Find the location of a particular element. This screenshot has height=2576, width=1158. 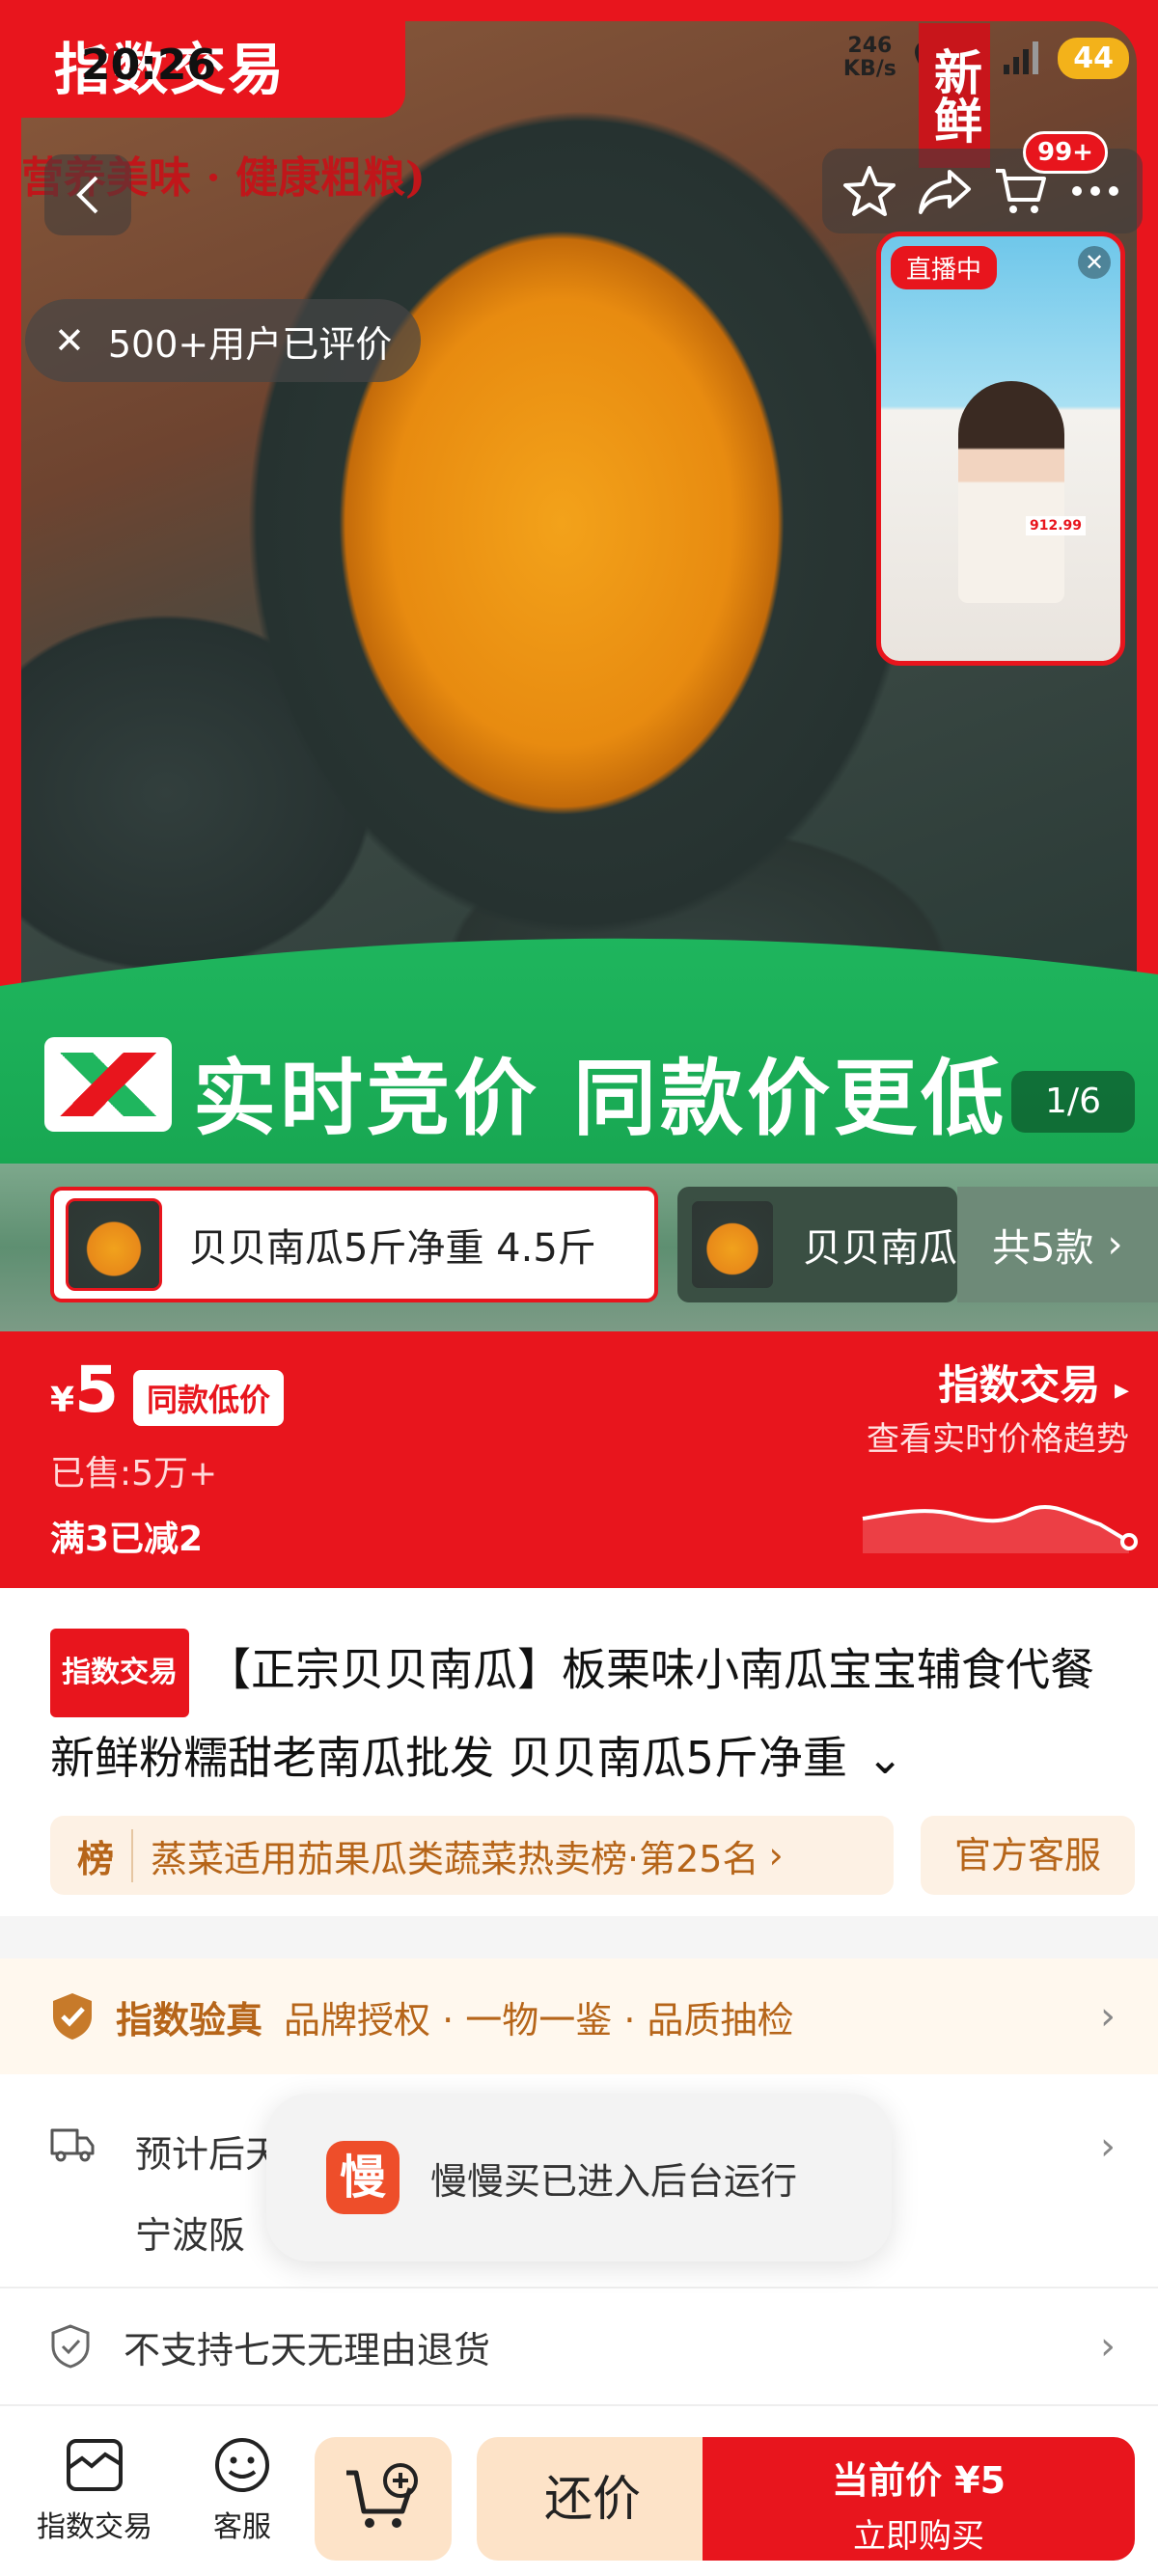

back-button is located at coordinates (87, 195).